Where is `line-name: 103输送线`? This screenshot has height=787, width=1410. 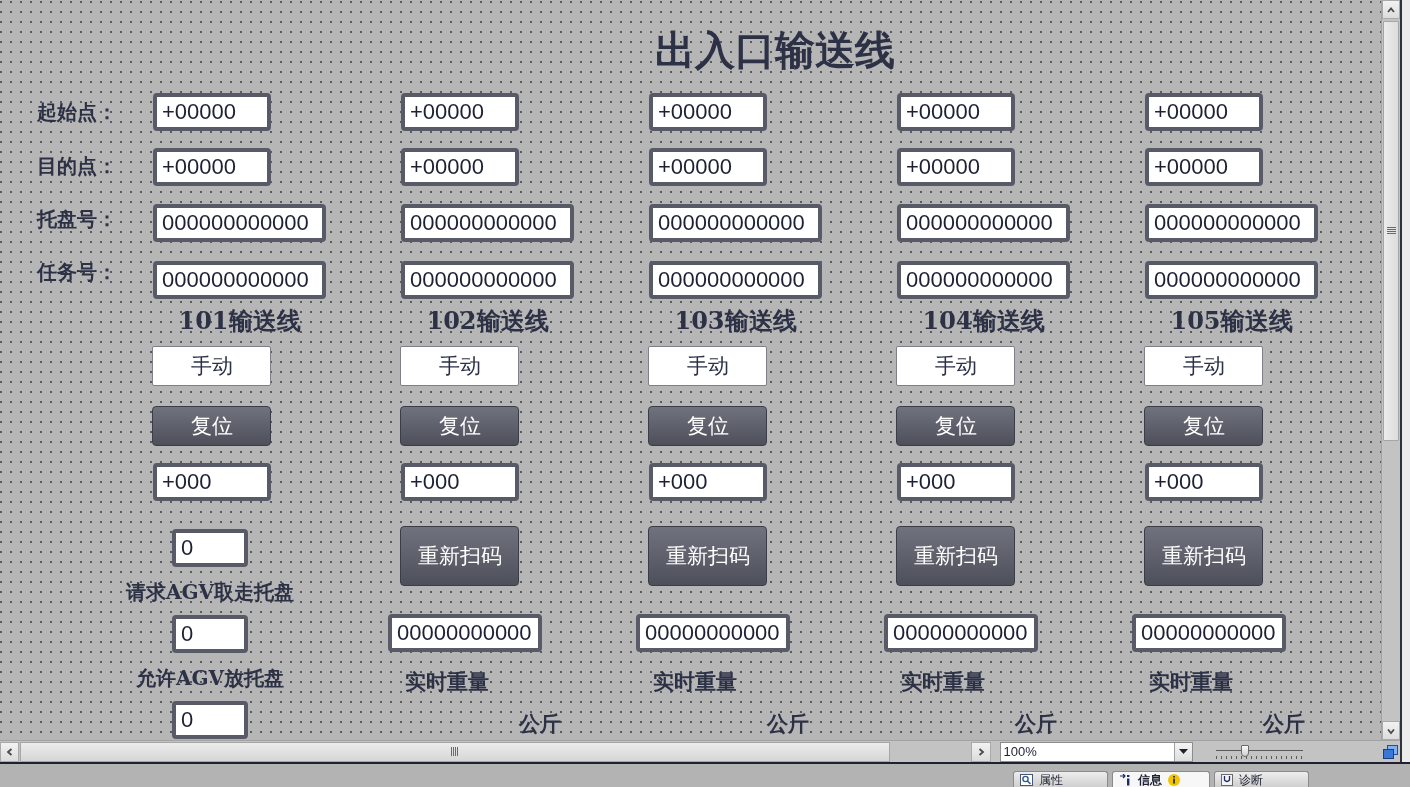 line-name: 103输送线 is located at coordinates (735, 321).